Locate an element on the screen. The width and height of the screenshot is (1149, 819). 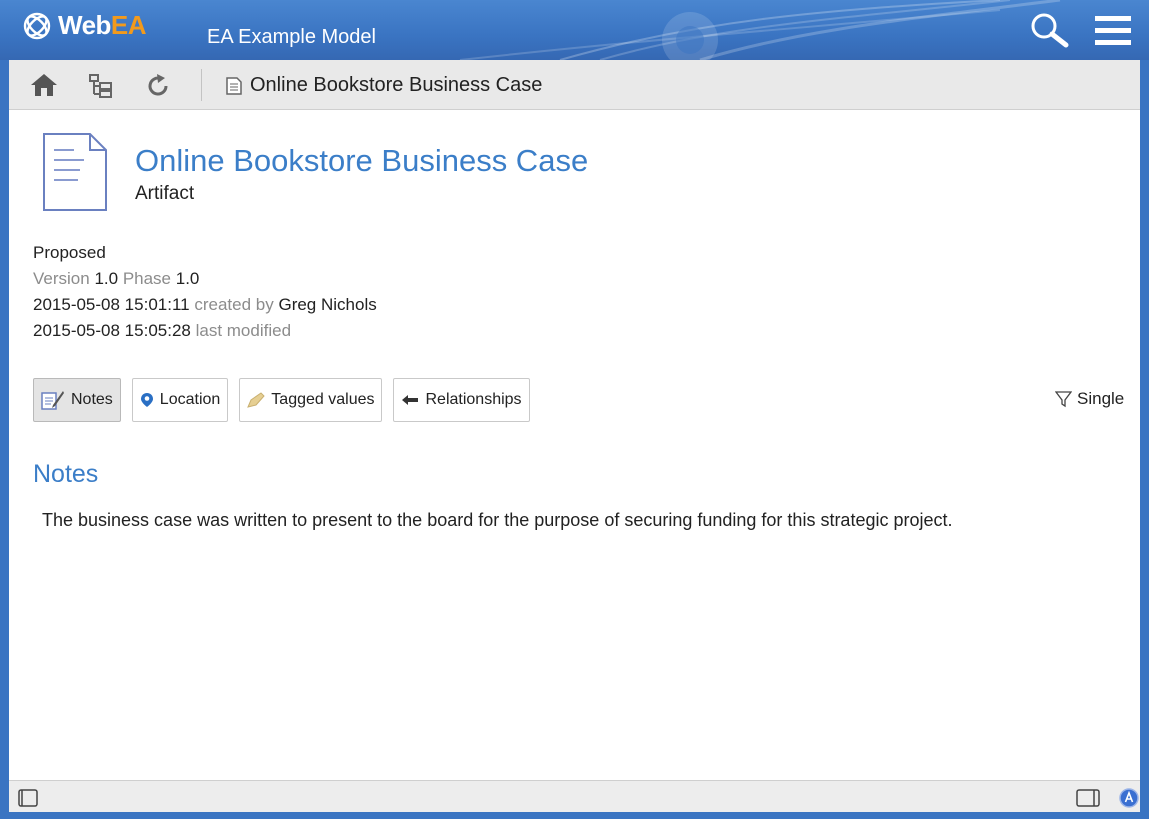
hamburger-menu-icon is located at coordinates (1113, 31).